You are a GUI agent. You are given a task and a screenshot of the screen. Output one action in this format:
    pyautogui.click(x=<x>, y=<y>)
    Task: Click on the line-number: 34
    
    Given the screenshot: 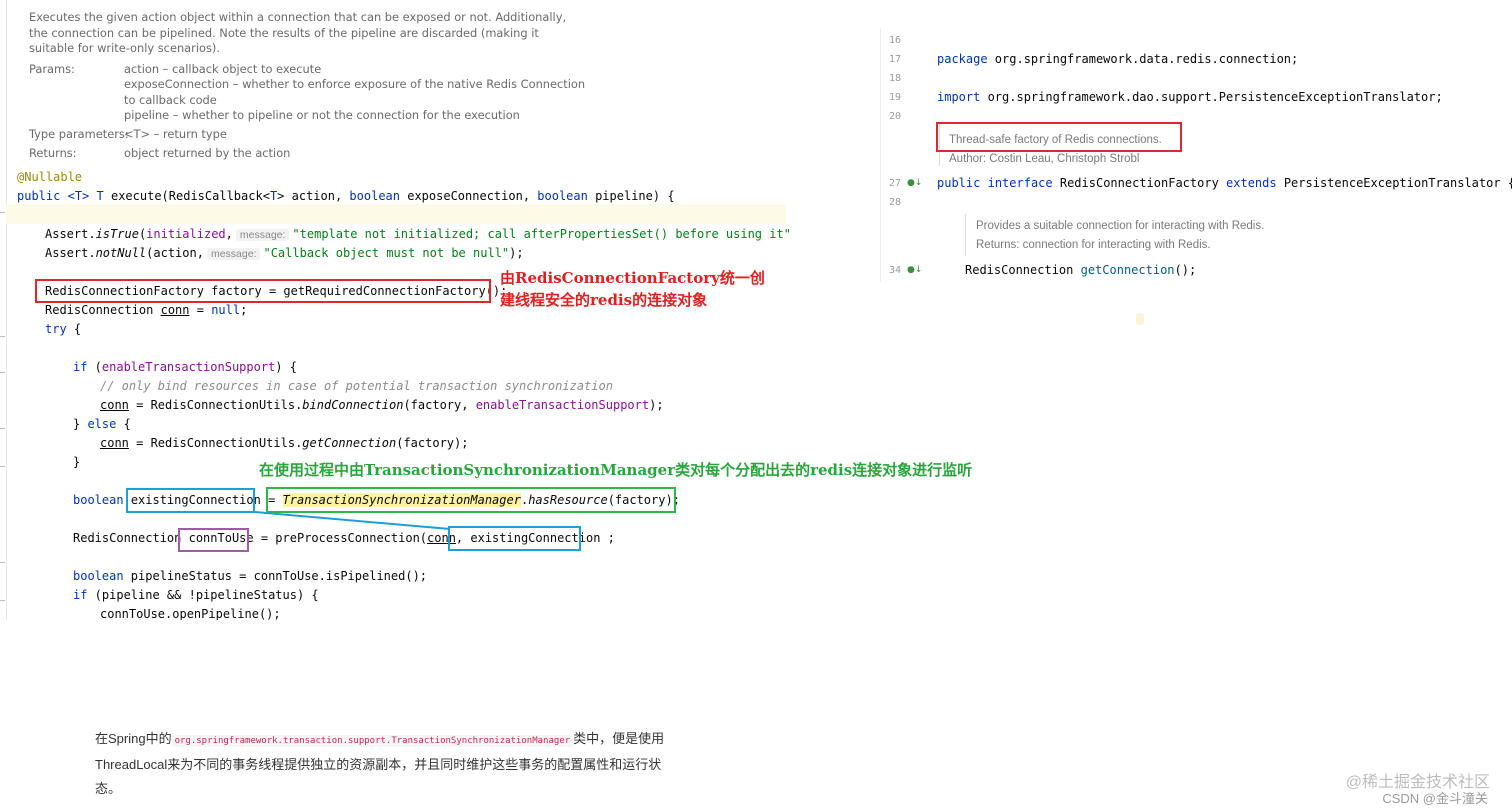 What is the action you would take?
    pyautogui.click(x=894, y=270)
    